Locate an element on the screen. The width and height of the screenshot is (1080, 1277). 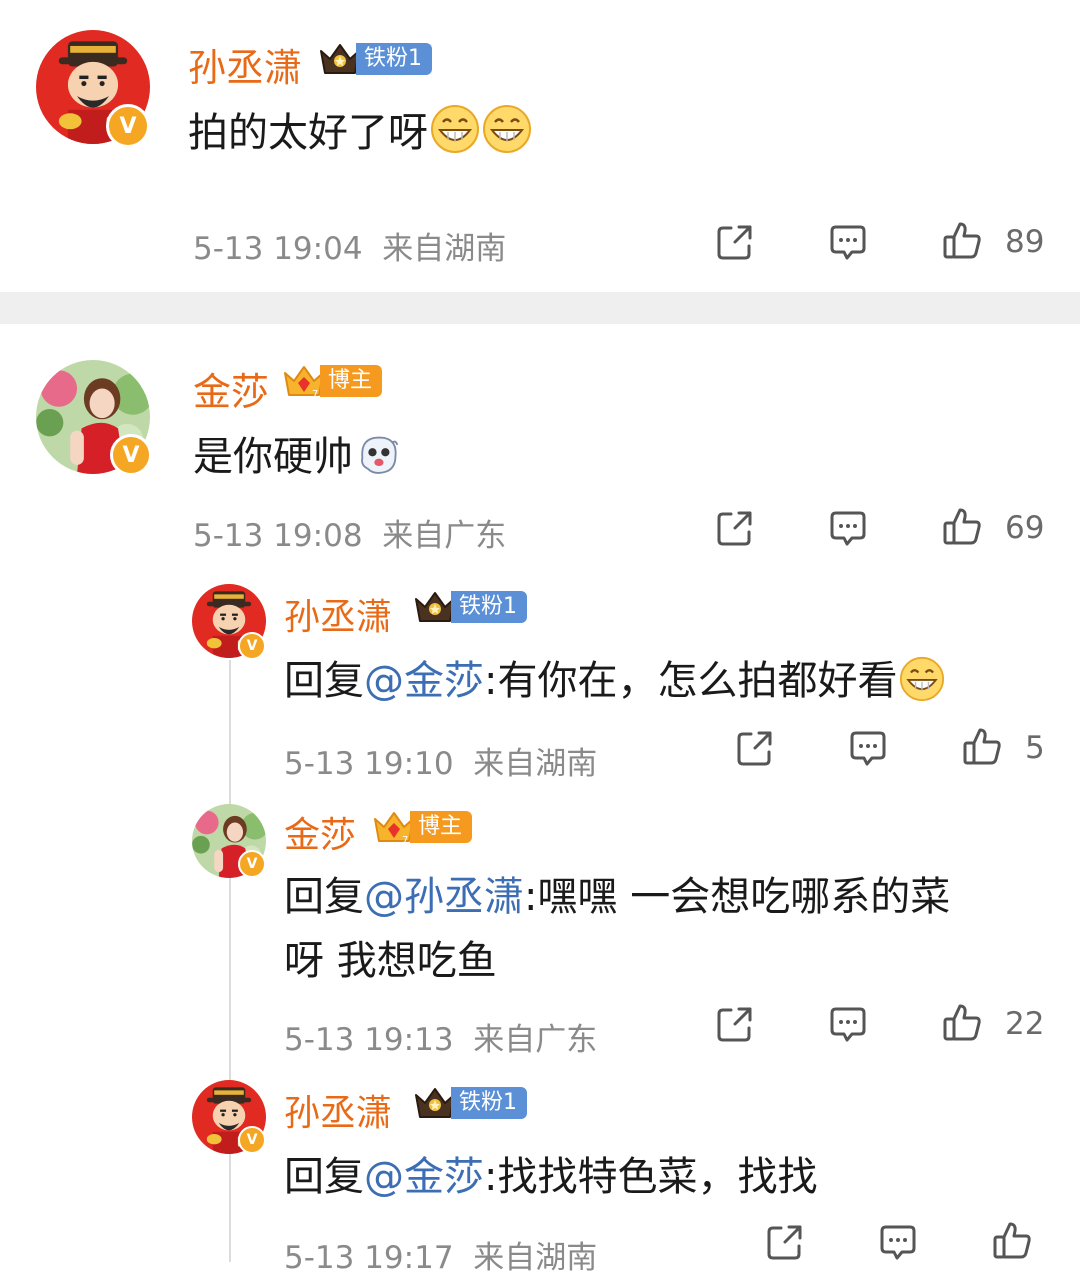
comment-text: 是你硬帅 is located at coordinates (297, 453).